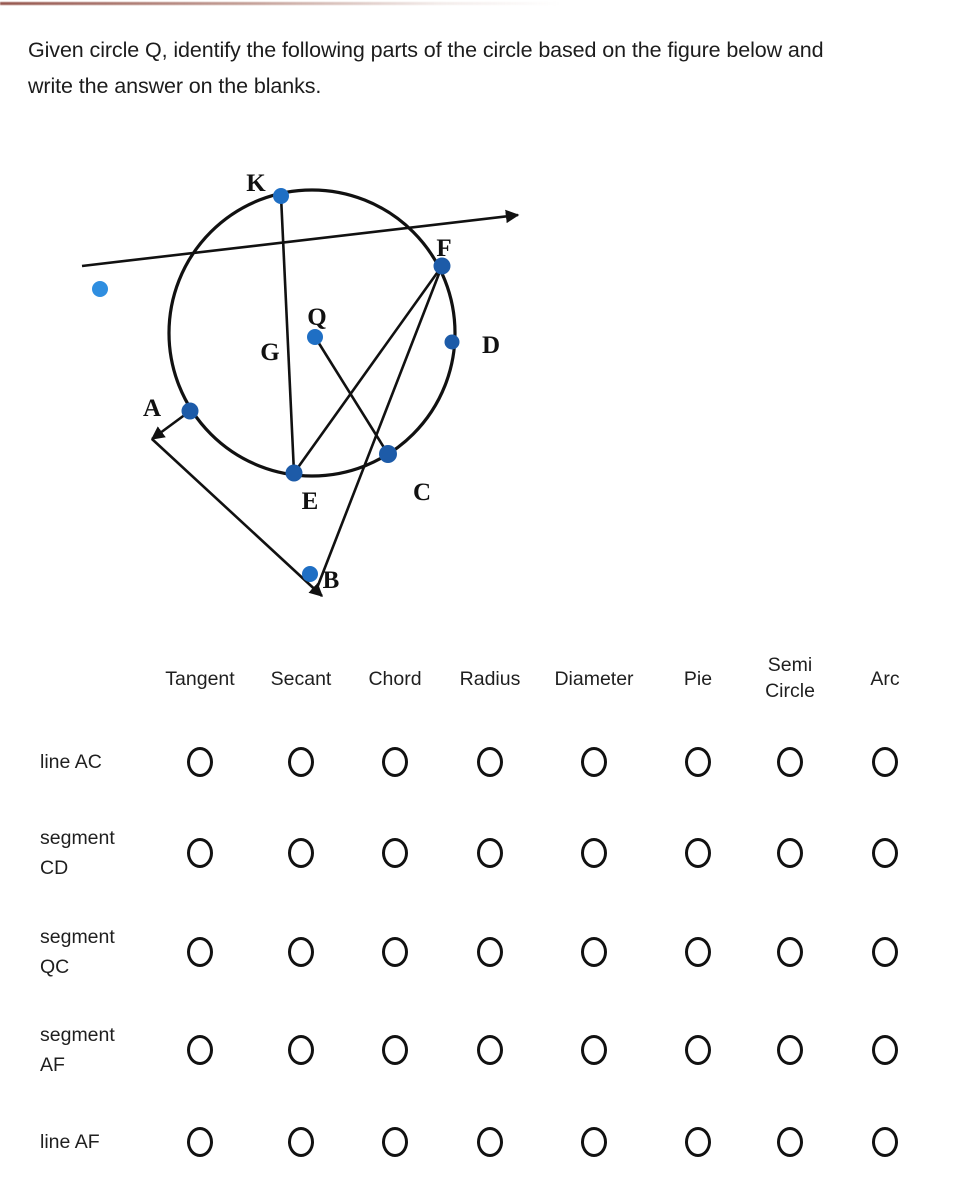 The width and height of the screenshot is (973, 1200). I want to click on column-header-tangent: Tangent, so click(200, 679).